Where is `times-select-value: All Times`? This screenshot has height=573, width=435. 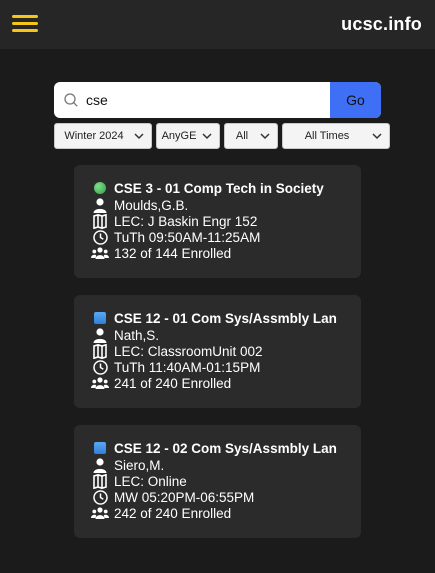 times-select-value: All Times is located at coordinates (327, 136).